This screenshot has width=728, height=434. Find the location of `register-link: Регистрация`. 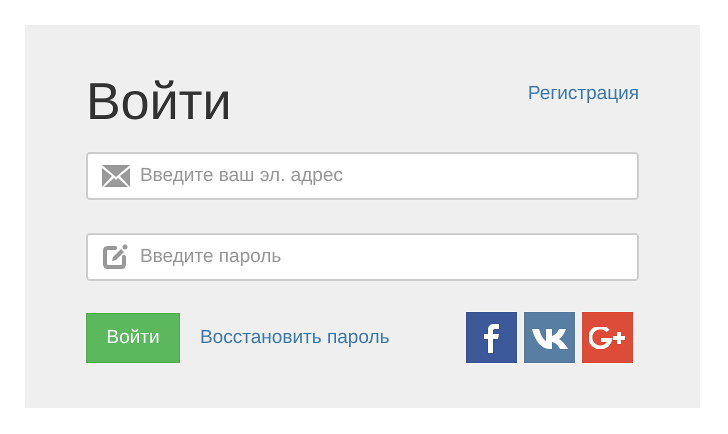

register-link: Регистрация is located at coordinates (583, 94).